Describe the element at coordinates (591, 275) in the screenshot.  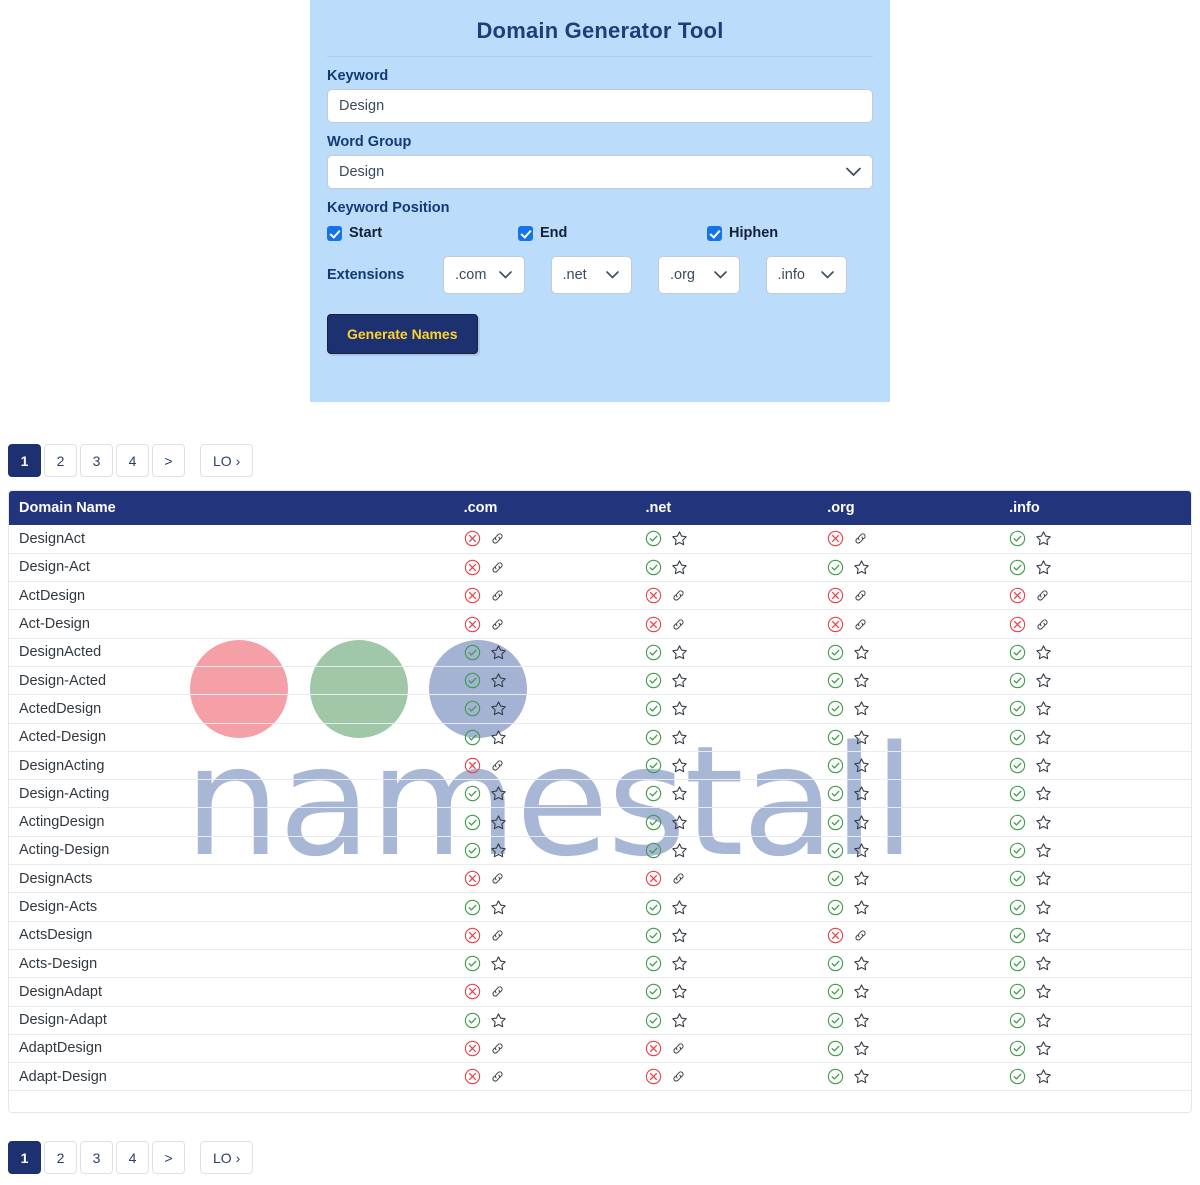
I see `extension-select-net: .net` at that location.